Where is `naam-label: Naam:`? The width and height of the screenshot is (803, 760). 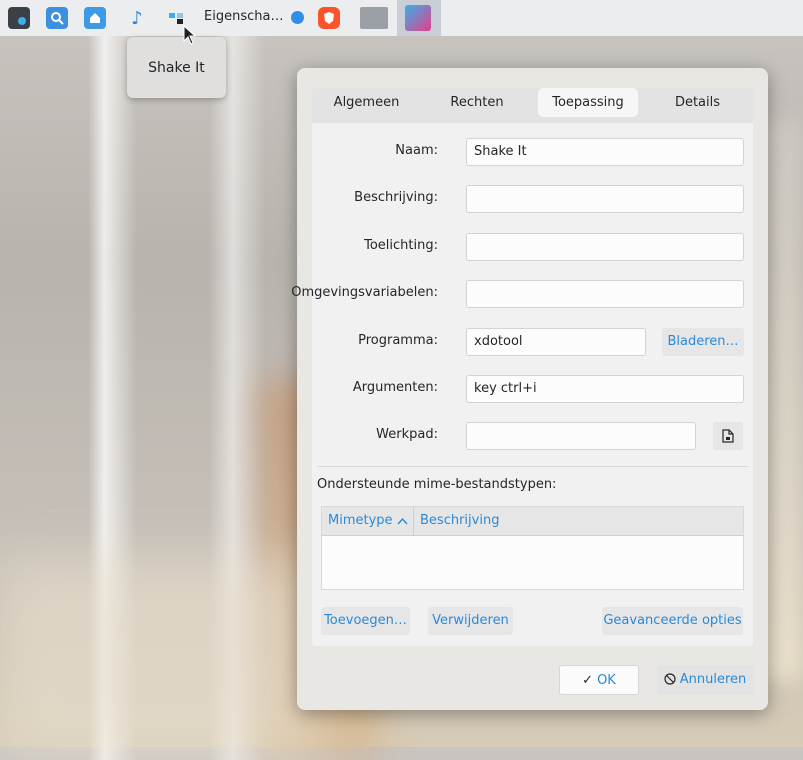
naam-label: Naam: is located at coordinates (416, 150).